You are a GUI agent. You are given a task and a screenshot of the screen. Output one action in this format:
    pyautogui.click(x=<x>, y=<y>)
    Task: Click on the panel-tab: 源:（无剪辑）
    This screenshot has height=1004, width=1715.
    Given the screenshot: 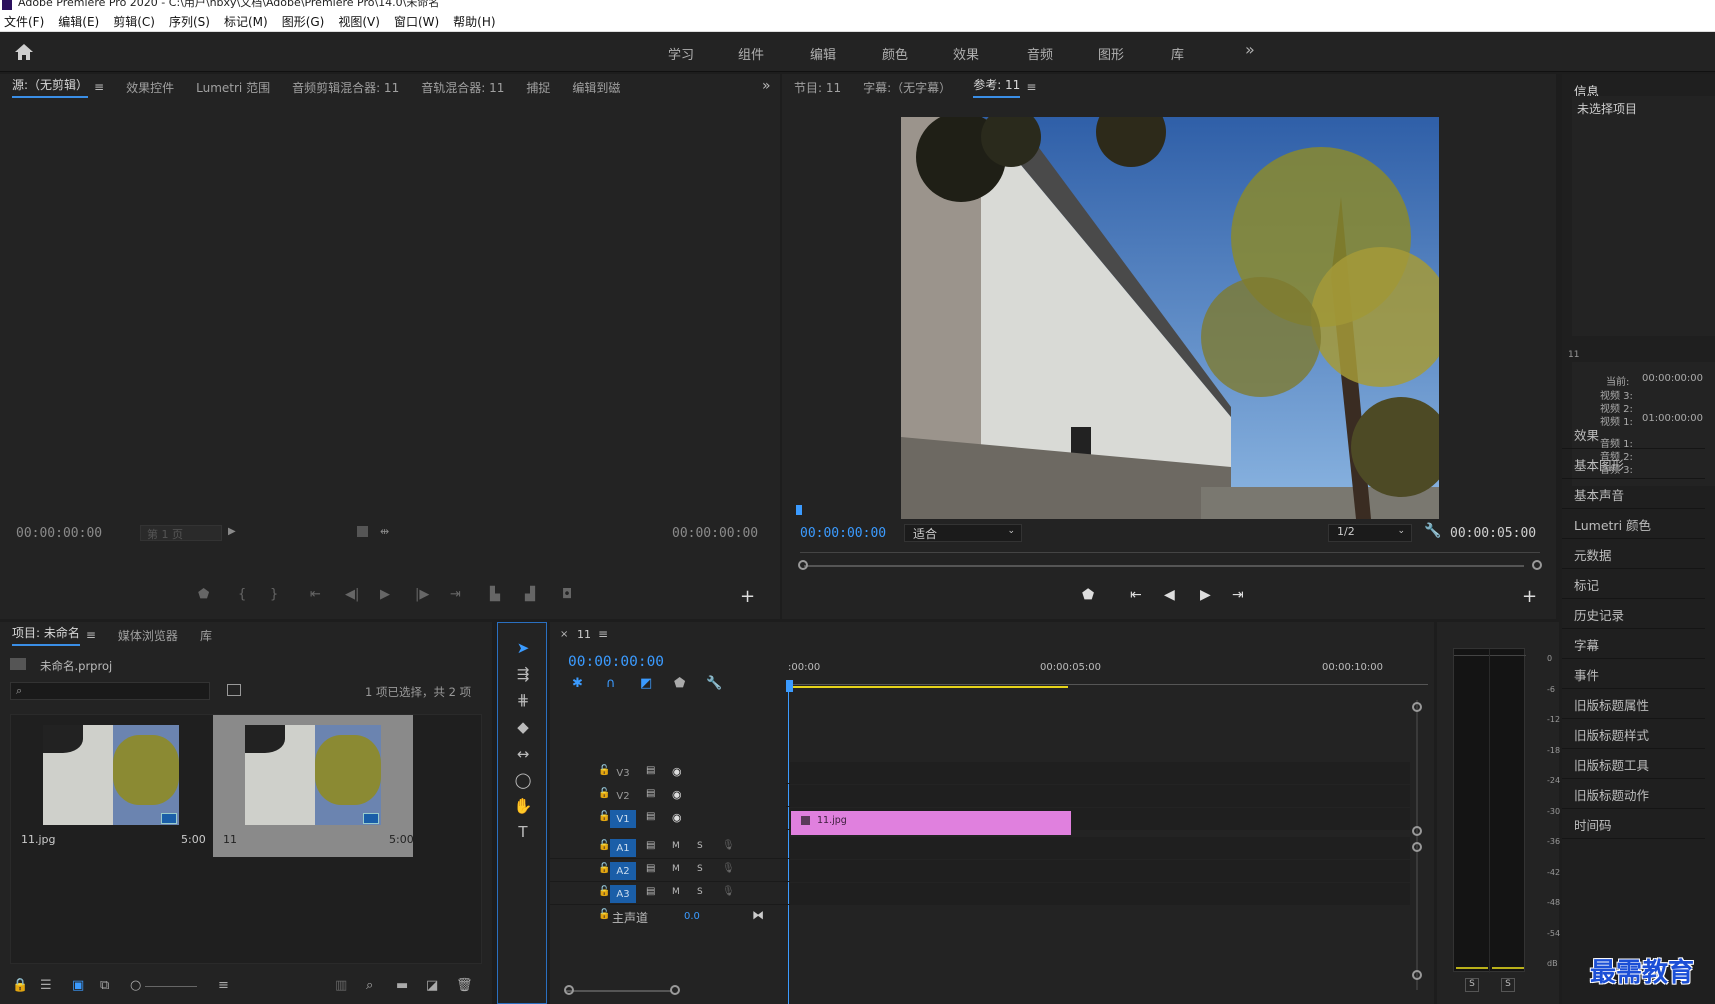 What is the action you would take?
    pyautogui.click(x=50, y=87)
    